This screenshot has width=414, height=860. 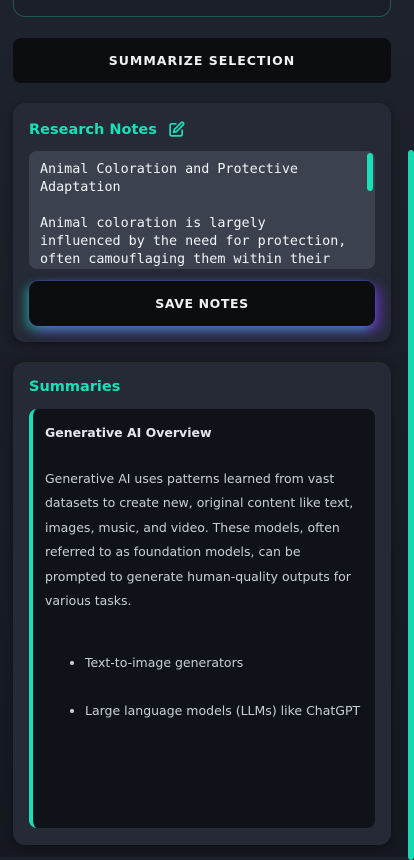 I want to click on save-notes-button: SAVE NOTES, so click(x=202, y=303).